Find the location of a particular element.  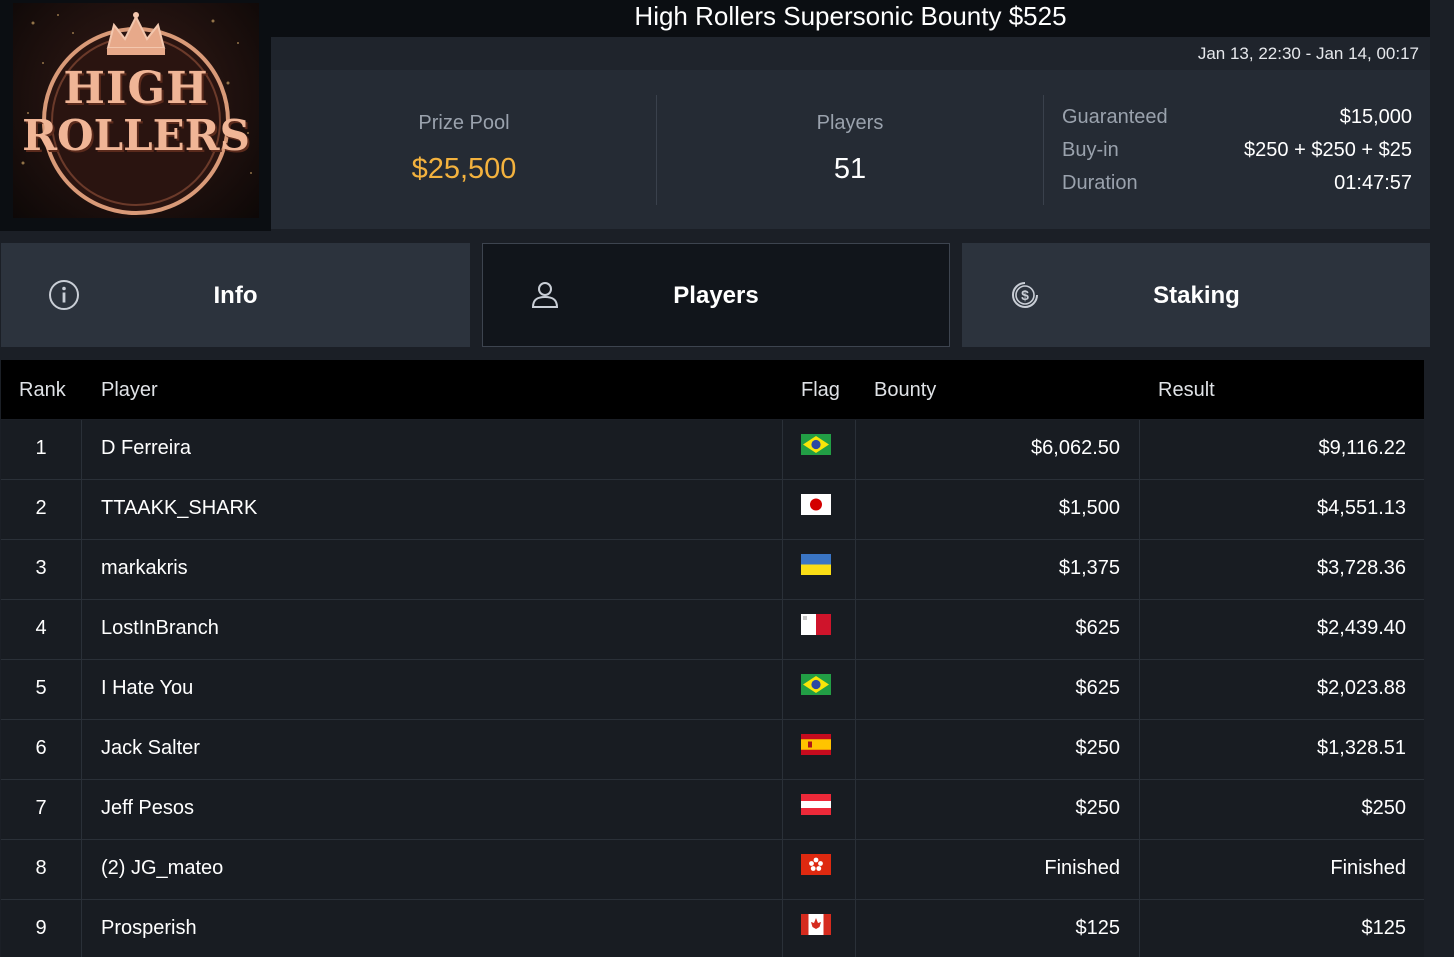

result-cell: $9,116.22 is located at coordinates (1362, 448).